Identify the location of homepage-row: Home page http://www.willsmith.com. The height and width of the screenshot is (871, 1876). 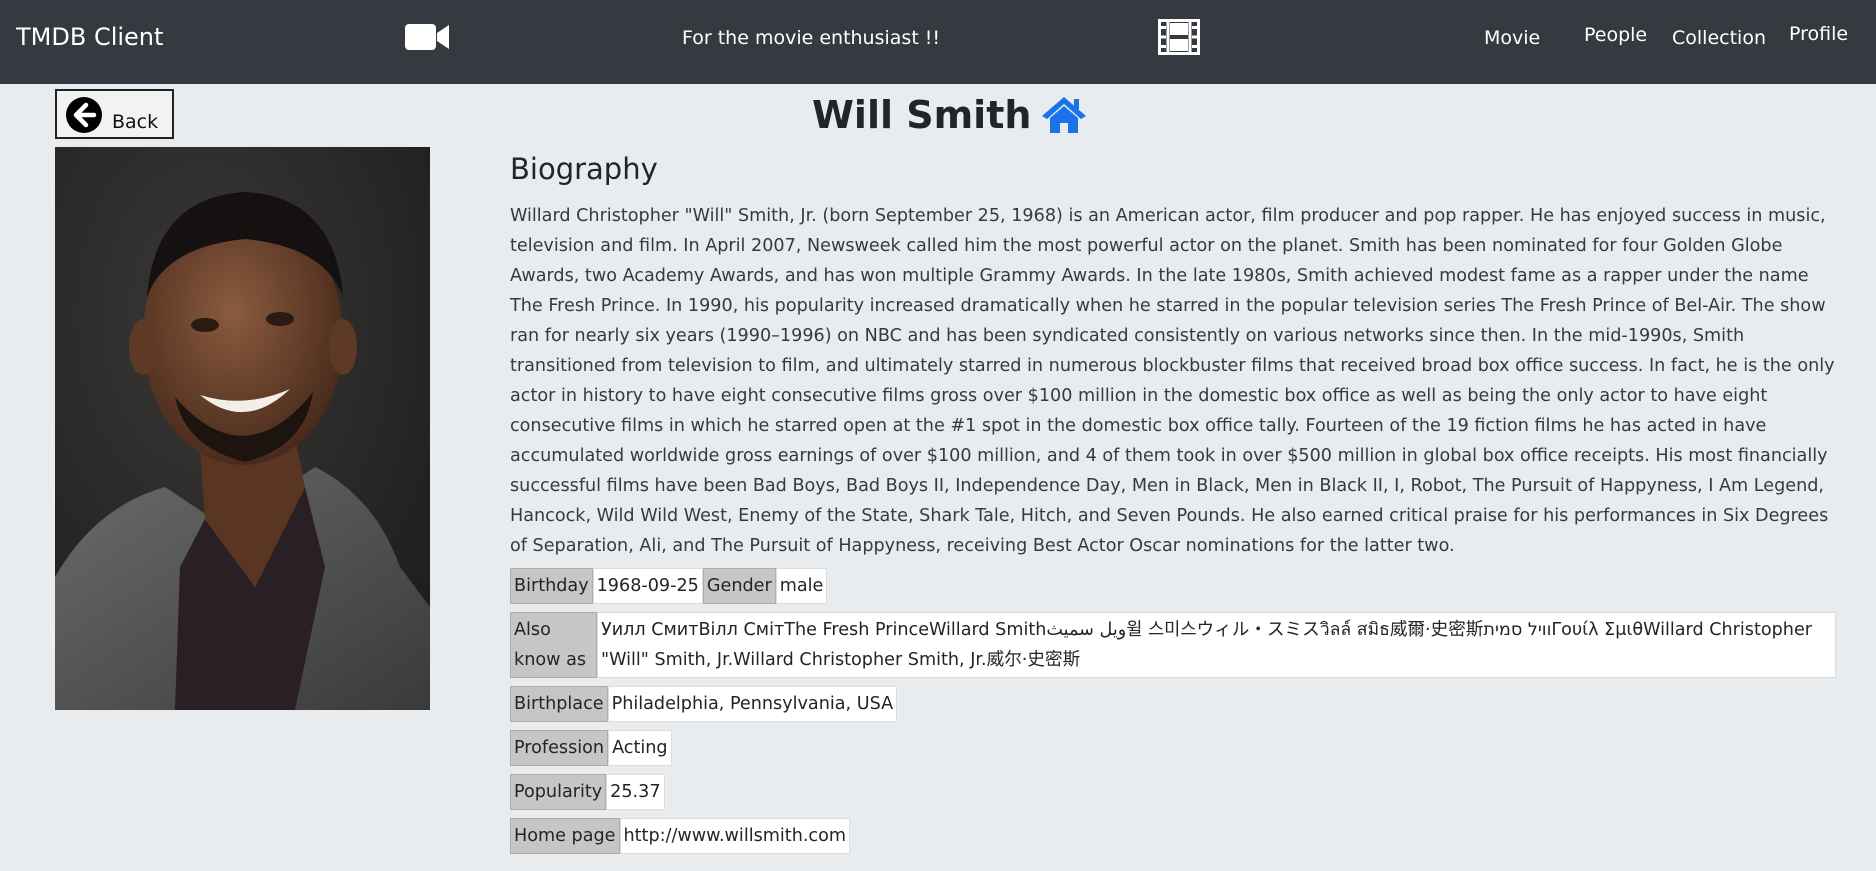
(680, 836).